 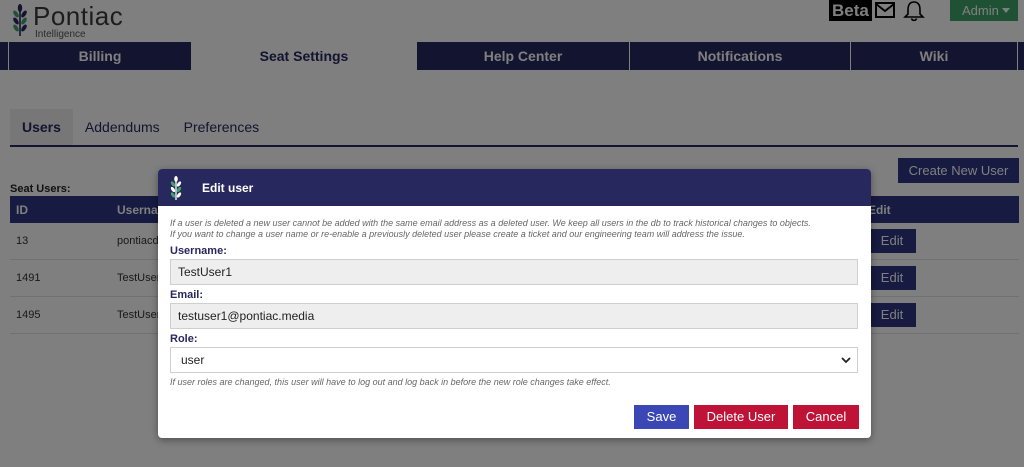 I want to click on modal-title: Edit user, so click(x=228, y=188).